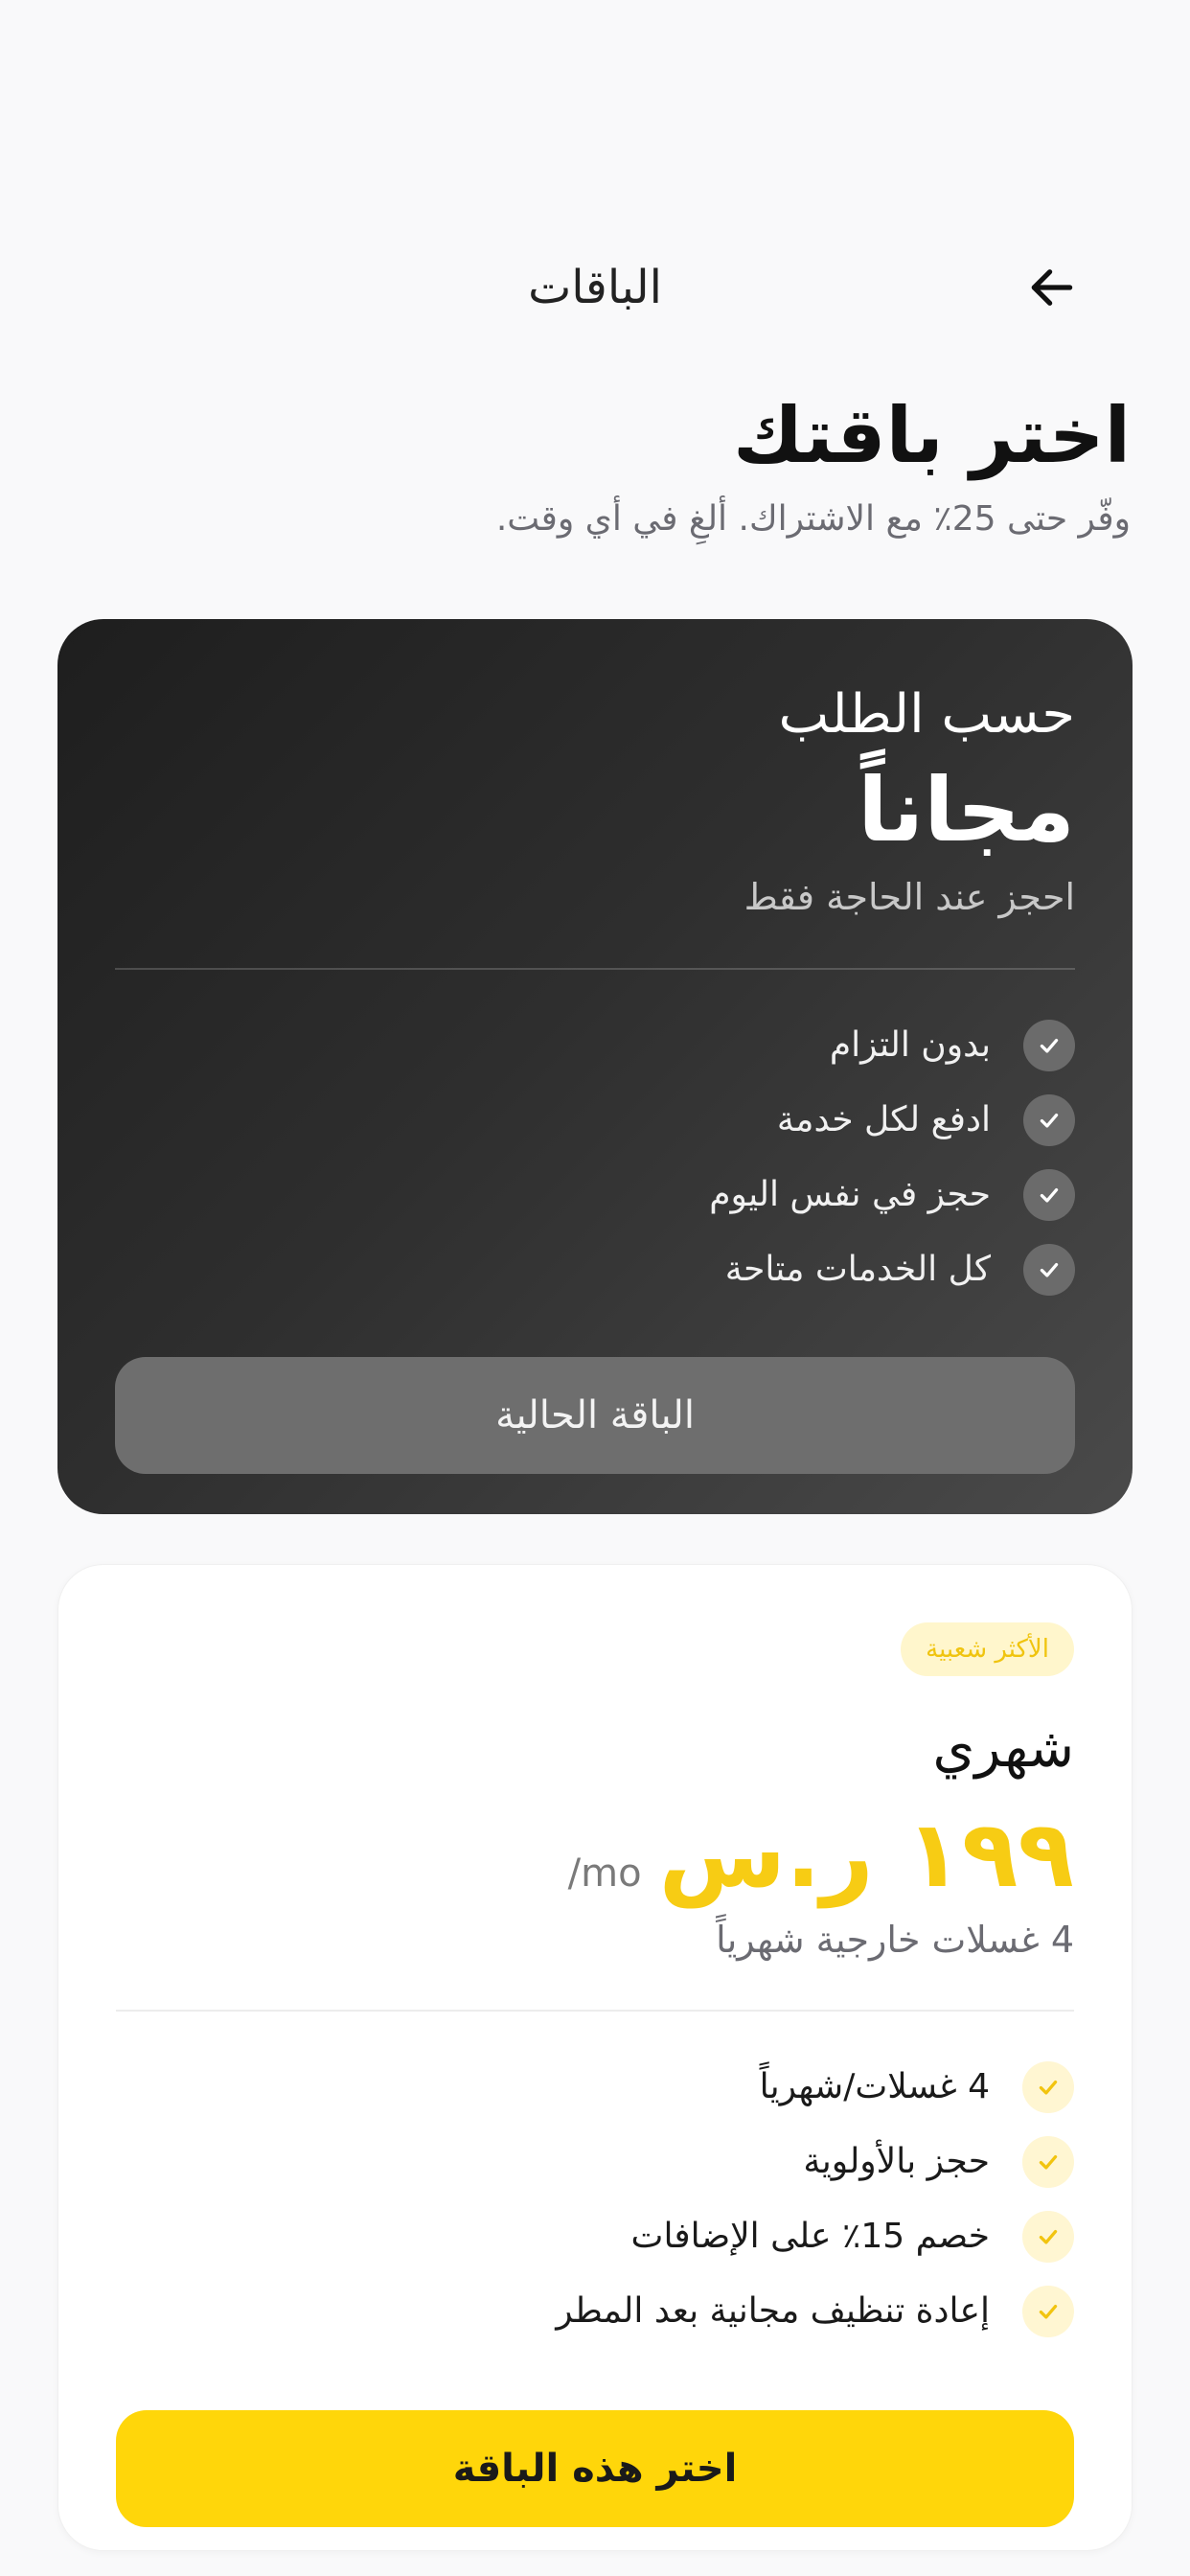 The width and height of the screenshot is (1190, 2576). I want to click on plan-description: احجز عند الحاجة فقط, so click(910, 897).